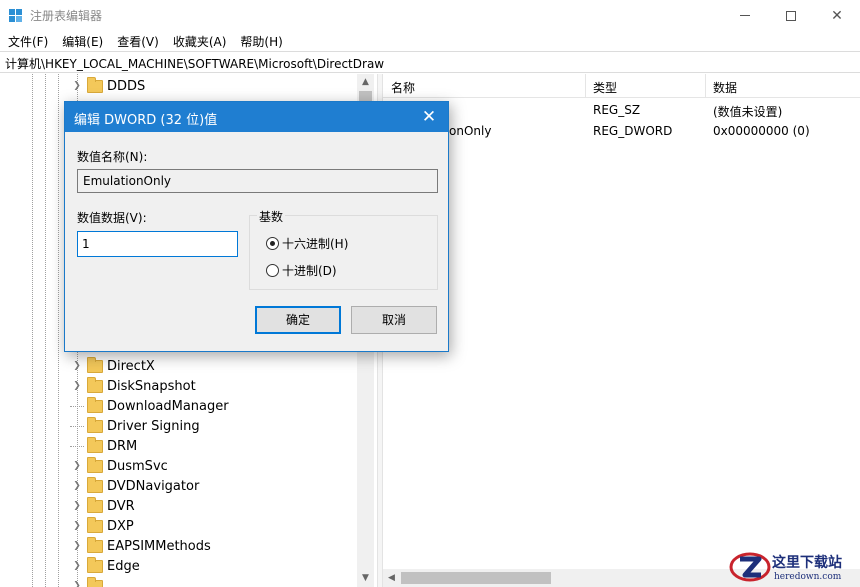  I want to click on radio-hex: 十六进制(H), so click(307, 243).